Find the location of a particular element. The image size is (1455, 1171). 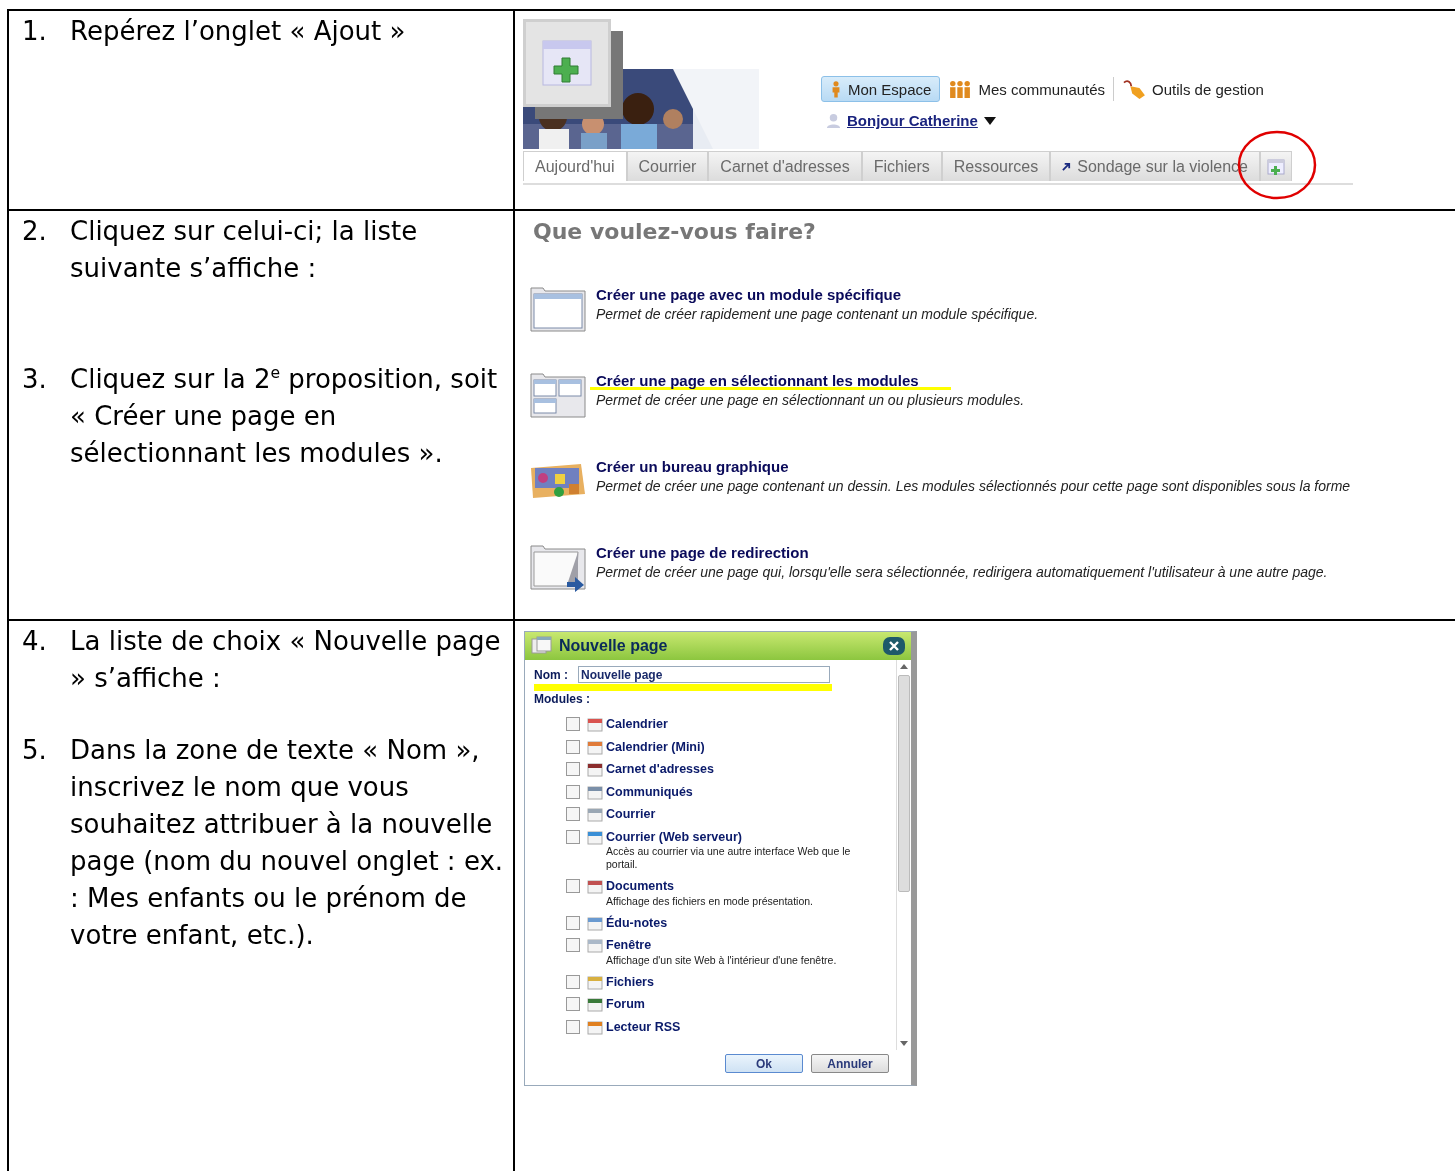

tab: Aujourd'hui is located at coordinates (575, 166).